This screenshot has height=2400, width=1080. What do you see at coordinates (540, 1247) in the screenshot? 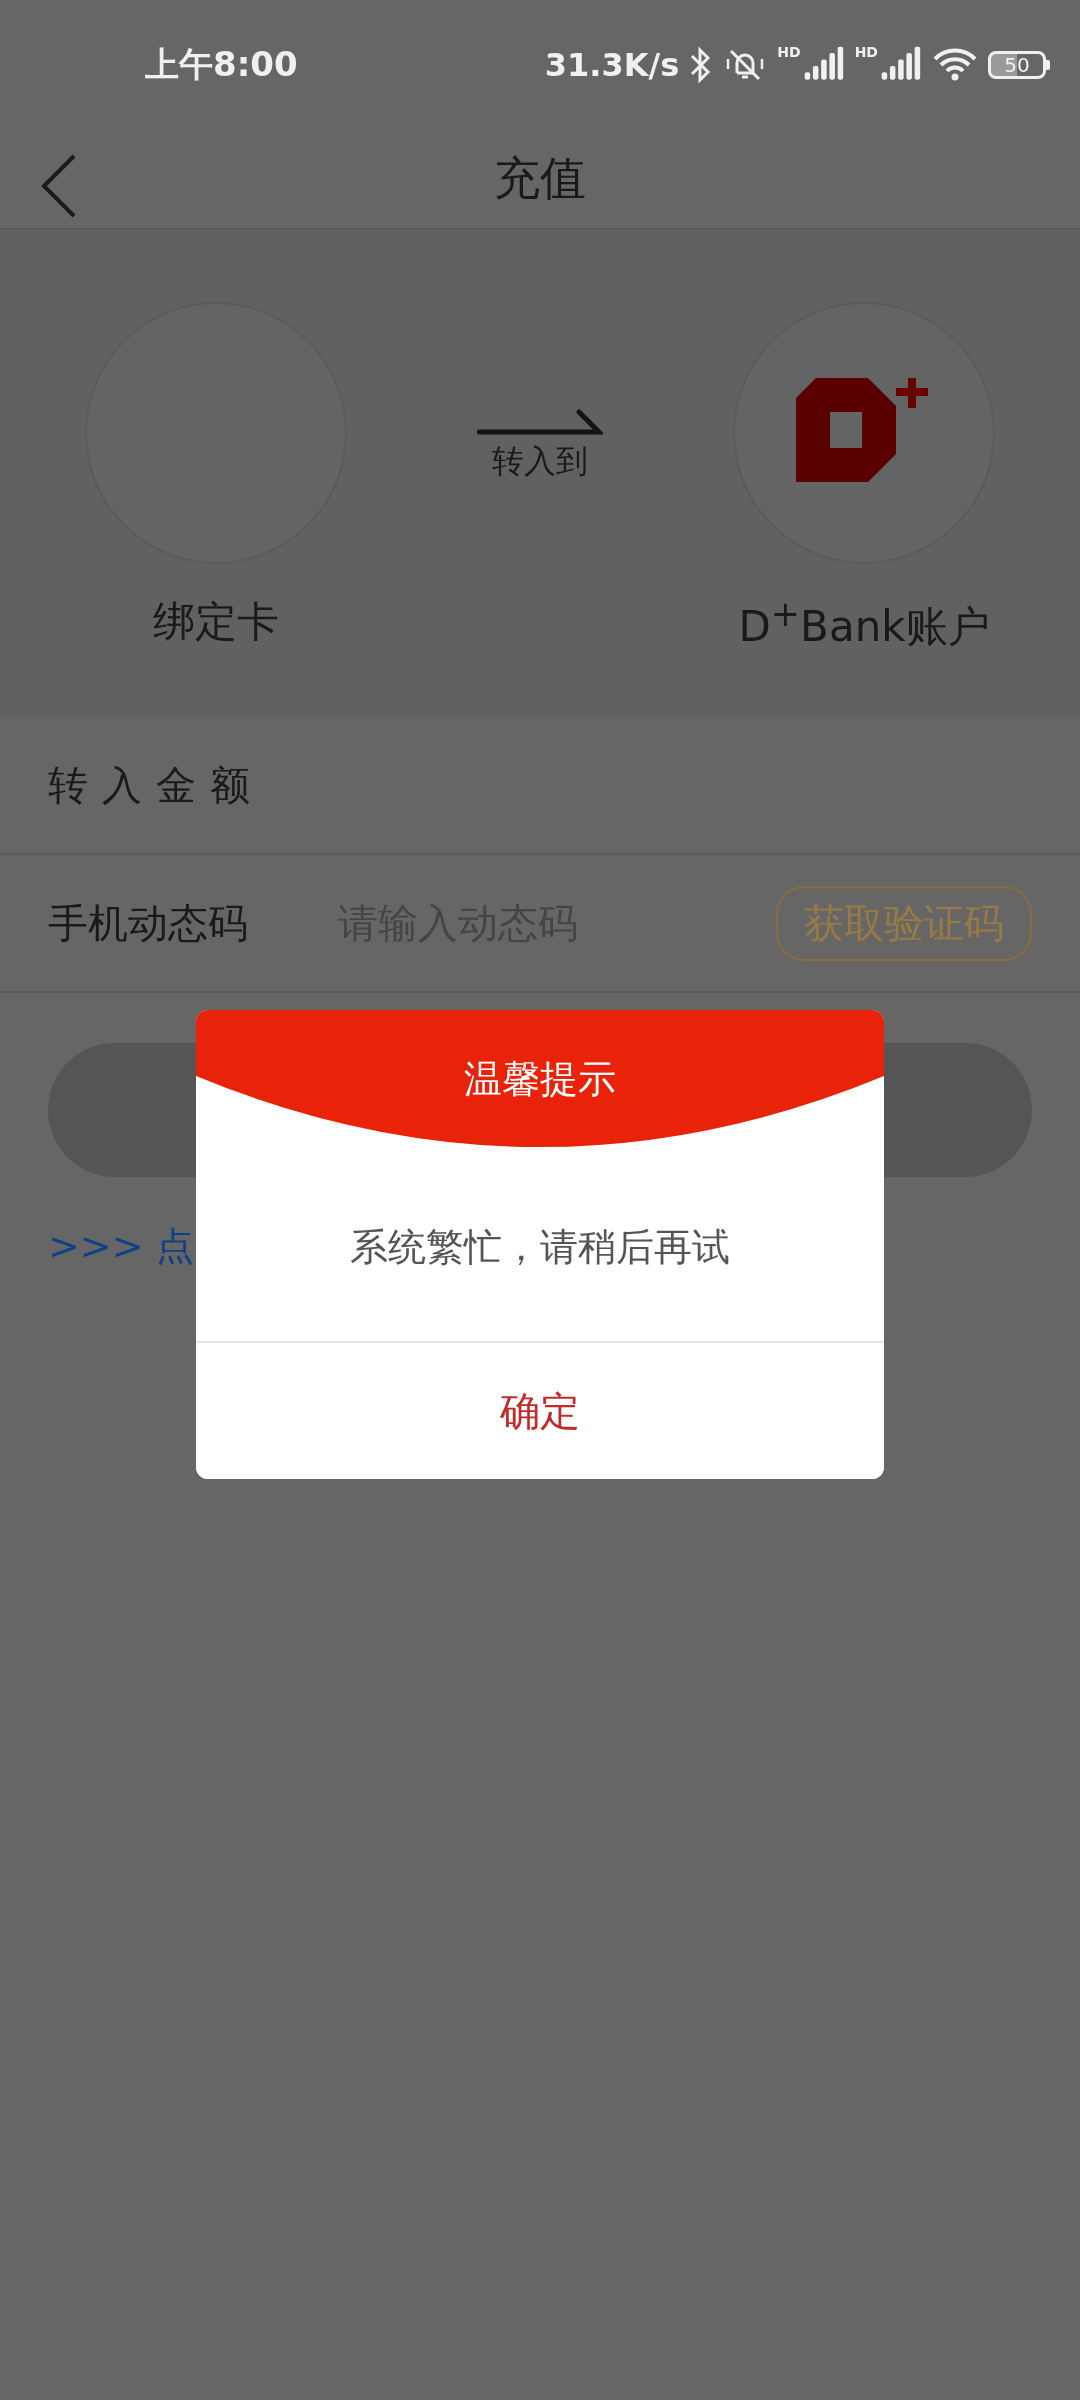
I see `dialog-message: 系统繁忙，请稍后再试` at bounding box center [540, 1247].